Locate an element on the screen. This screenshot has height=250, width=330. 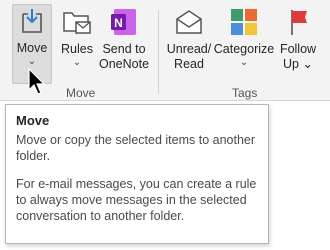
unread-label-line2: Read is located at coordinates (189, 64).